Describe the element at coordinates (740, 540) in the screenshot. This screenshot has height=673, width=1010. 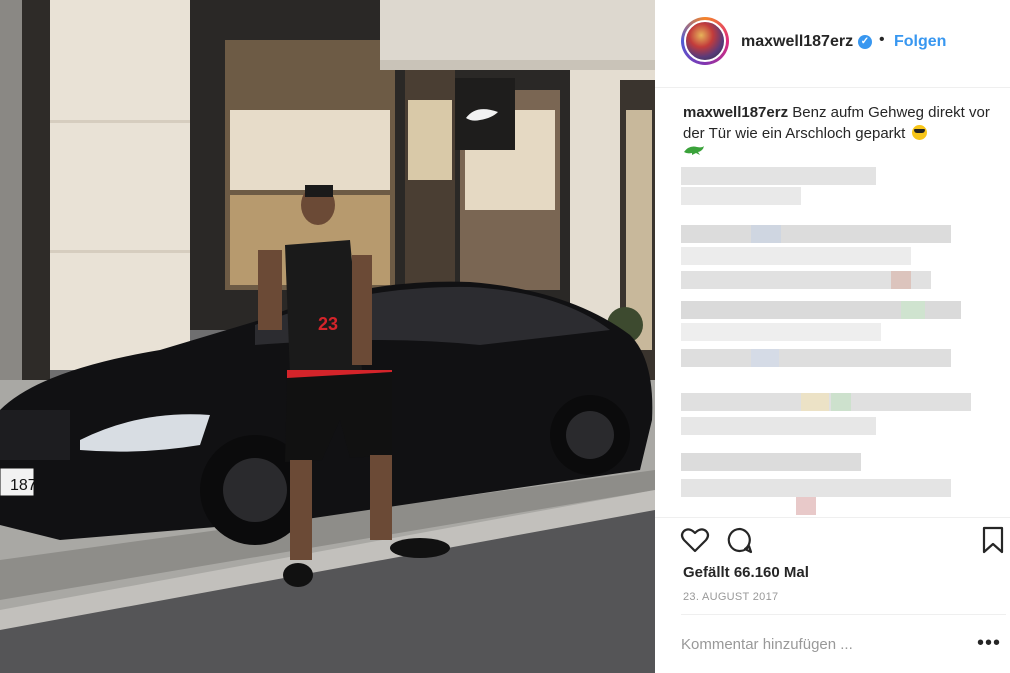
I see `speech-bubble-icon` at that location.